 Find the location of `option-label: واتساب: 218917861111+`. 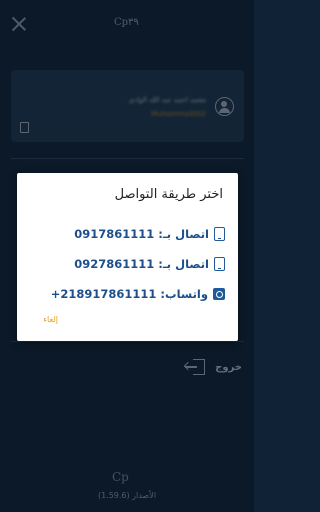

option-label: واتساب: 218917861111+ is located at coordinates (129, 294).